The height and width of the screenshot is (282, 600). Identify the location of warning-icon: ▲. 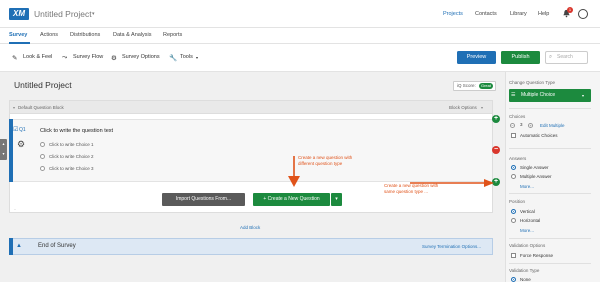
(19, 246).